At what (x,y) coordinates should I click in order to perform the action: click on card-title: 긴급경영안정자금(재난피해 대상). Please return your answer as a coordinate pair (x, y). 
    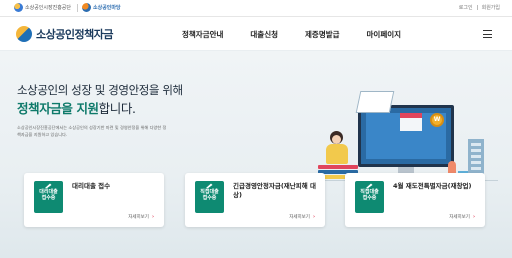
    Looking at the image, I should click on (274, 190).